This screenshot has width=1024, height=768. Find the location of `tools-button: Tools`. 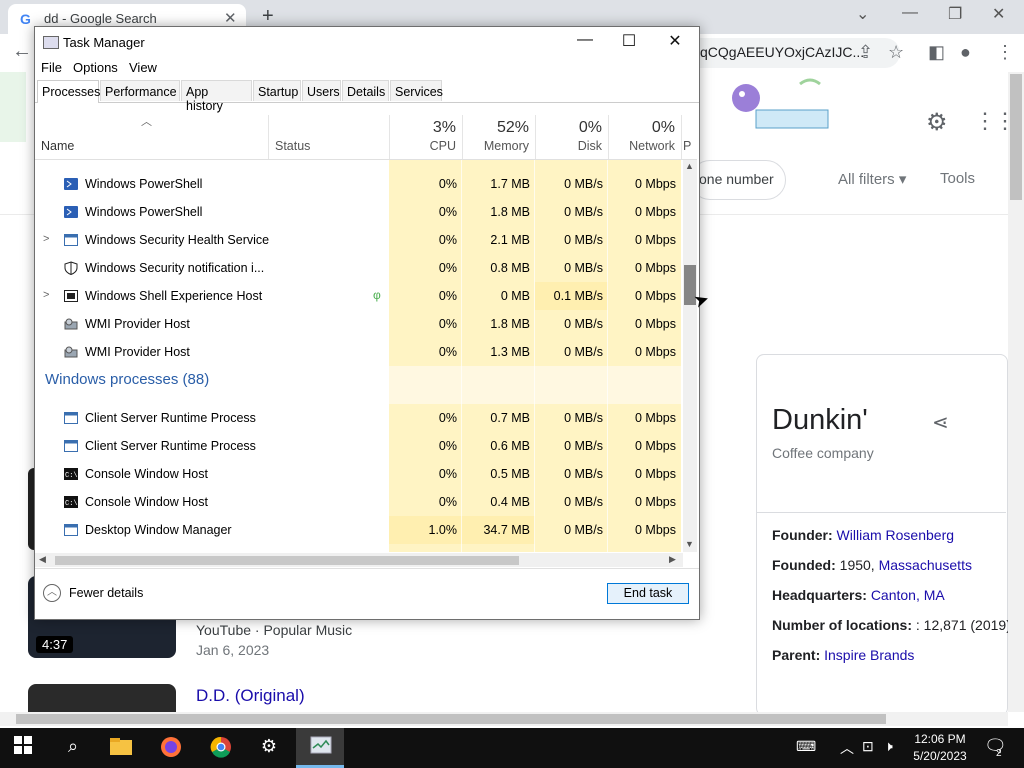

tools-button: Tools is located at coordinates (957, 178).